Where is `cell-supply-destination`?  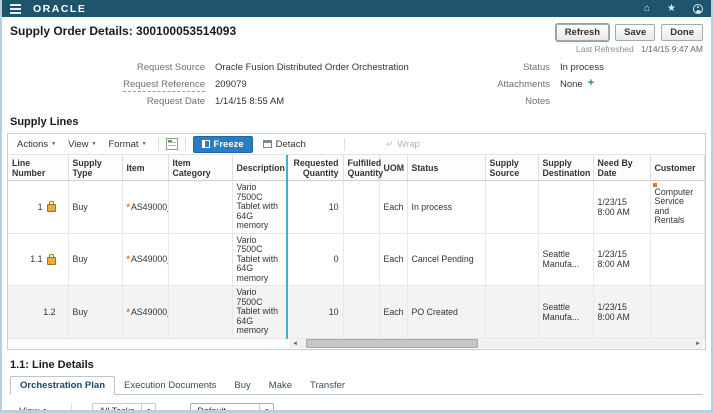 cell-supply-destination is located at coordinates (566, 207).